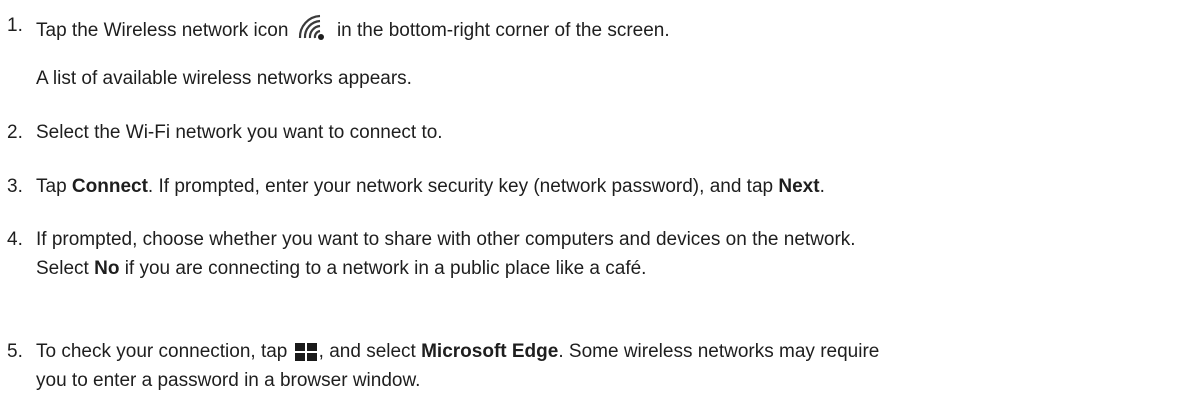 The width and height of the screenshot is (1198, 407). What do you see at coordinates (15, 239) in the screenshot?
I see `step-number: 4.` at bounding box center [15, 239].